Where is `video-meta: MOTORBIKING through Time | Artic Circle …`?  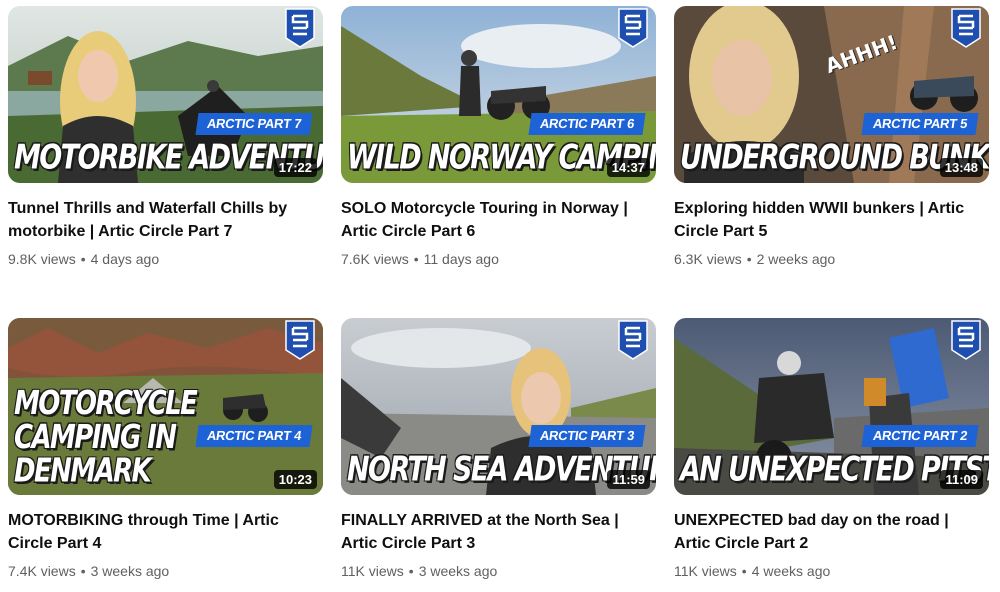
video-meta: MOTORBIKING through Time | Artic Circle … is located at coordinates (165, 537).